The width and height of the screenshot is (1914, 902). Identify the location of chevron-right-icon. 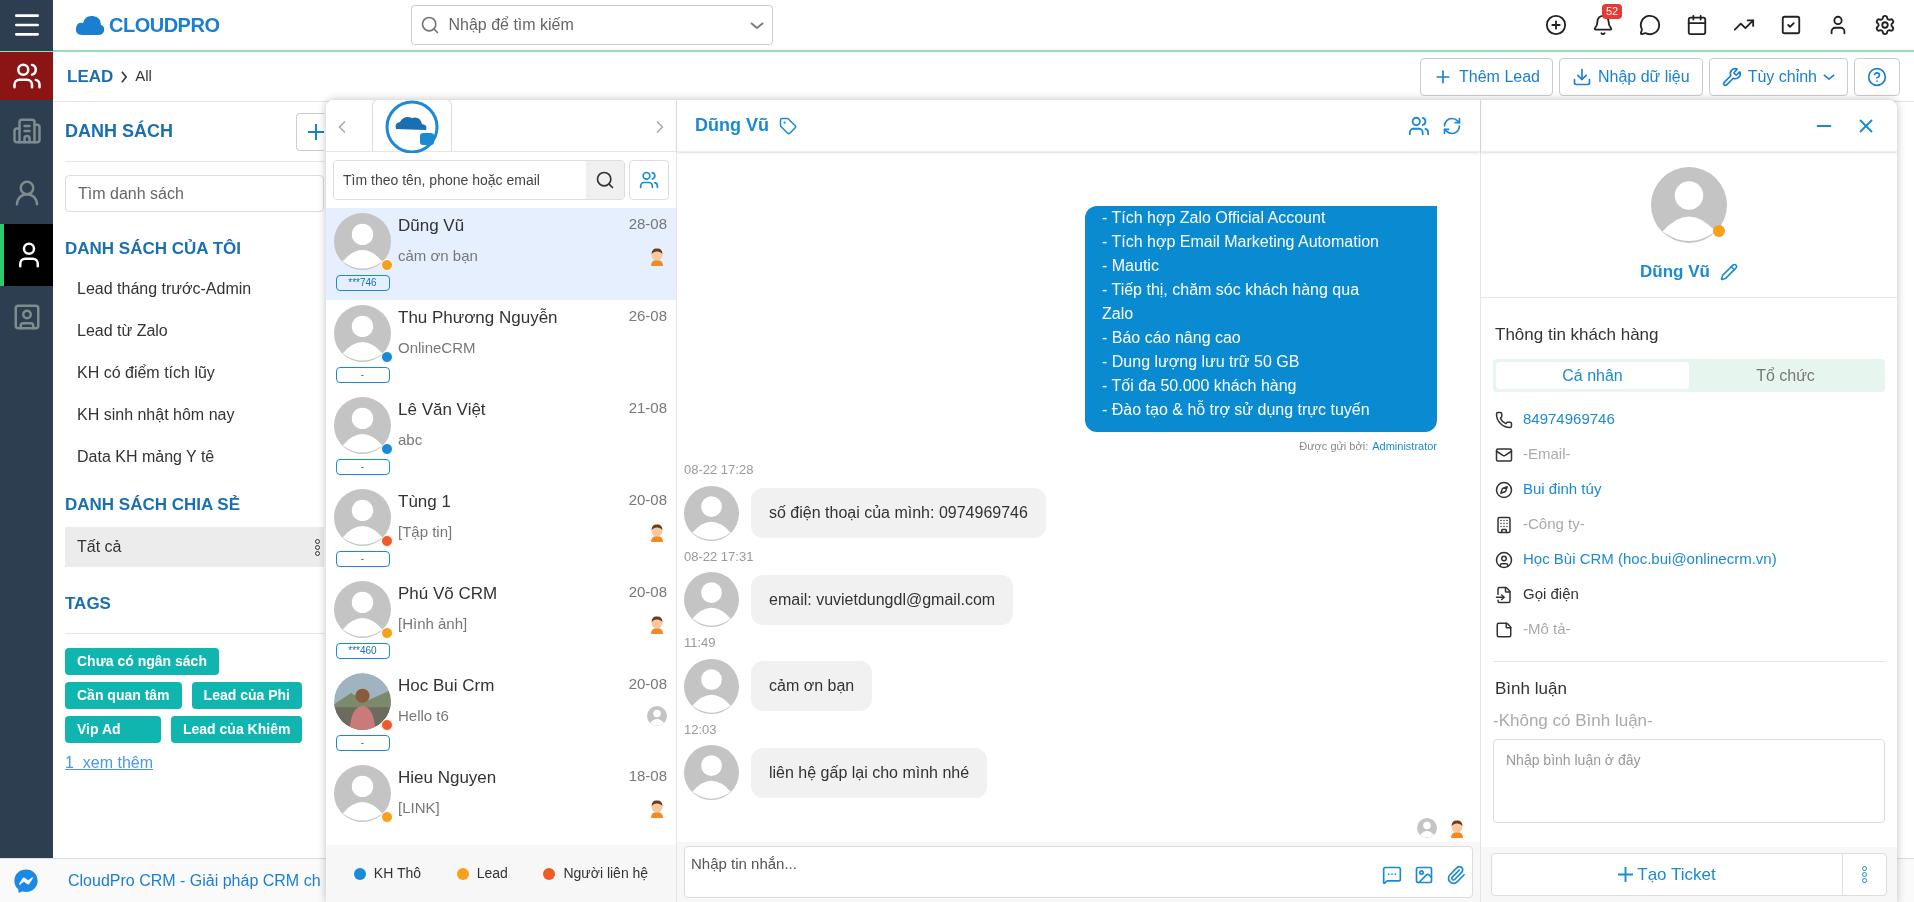
(124, 76).